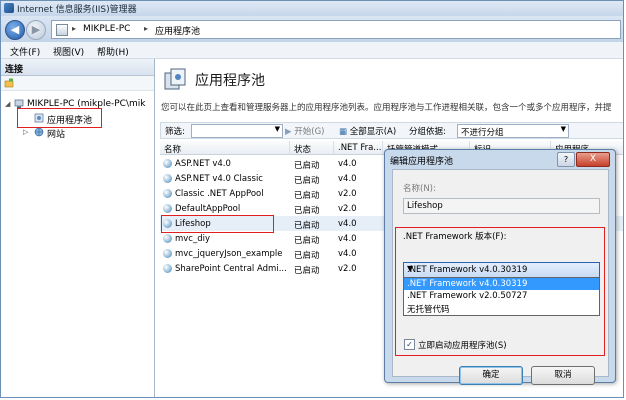 Image resolution: width=626 pixels, height=400 pixels. I want to click on pool-name: Classic .NET AppPool, so click(219, 194).